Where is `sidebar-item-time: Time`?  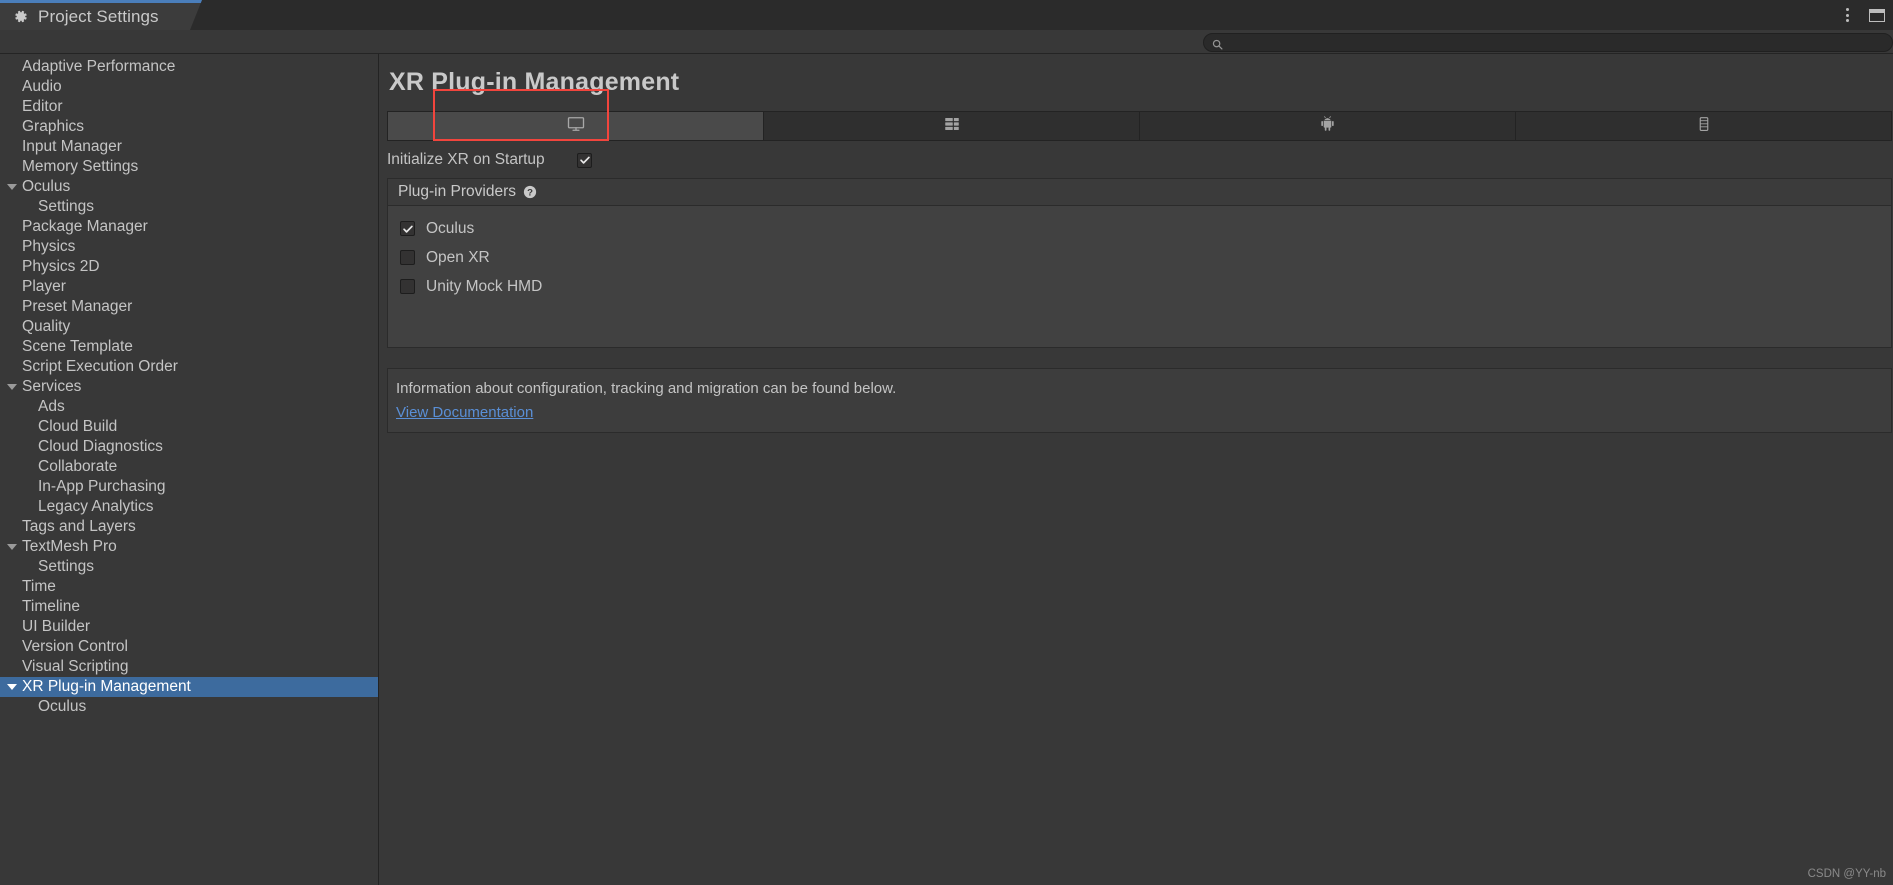 sidebar-item-time: Time is located at coordinates (189, 587).